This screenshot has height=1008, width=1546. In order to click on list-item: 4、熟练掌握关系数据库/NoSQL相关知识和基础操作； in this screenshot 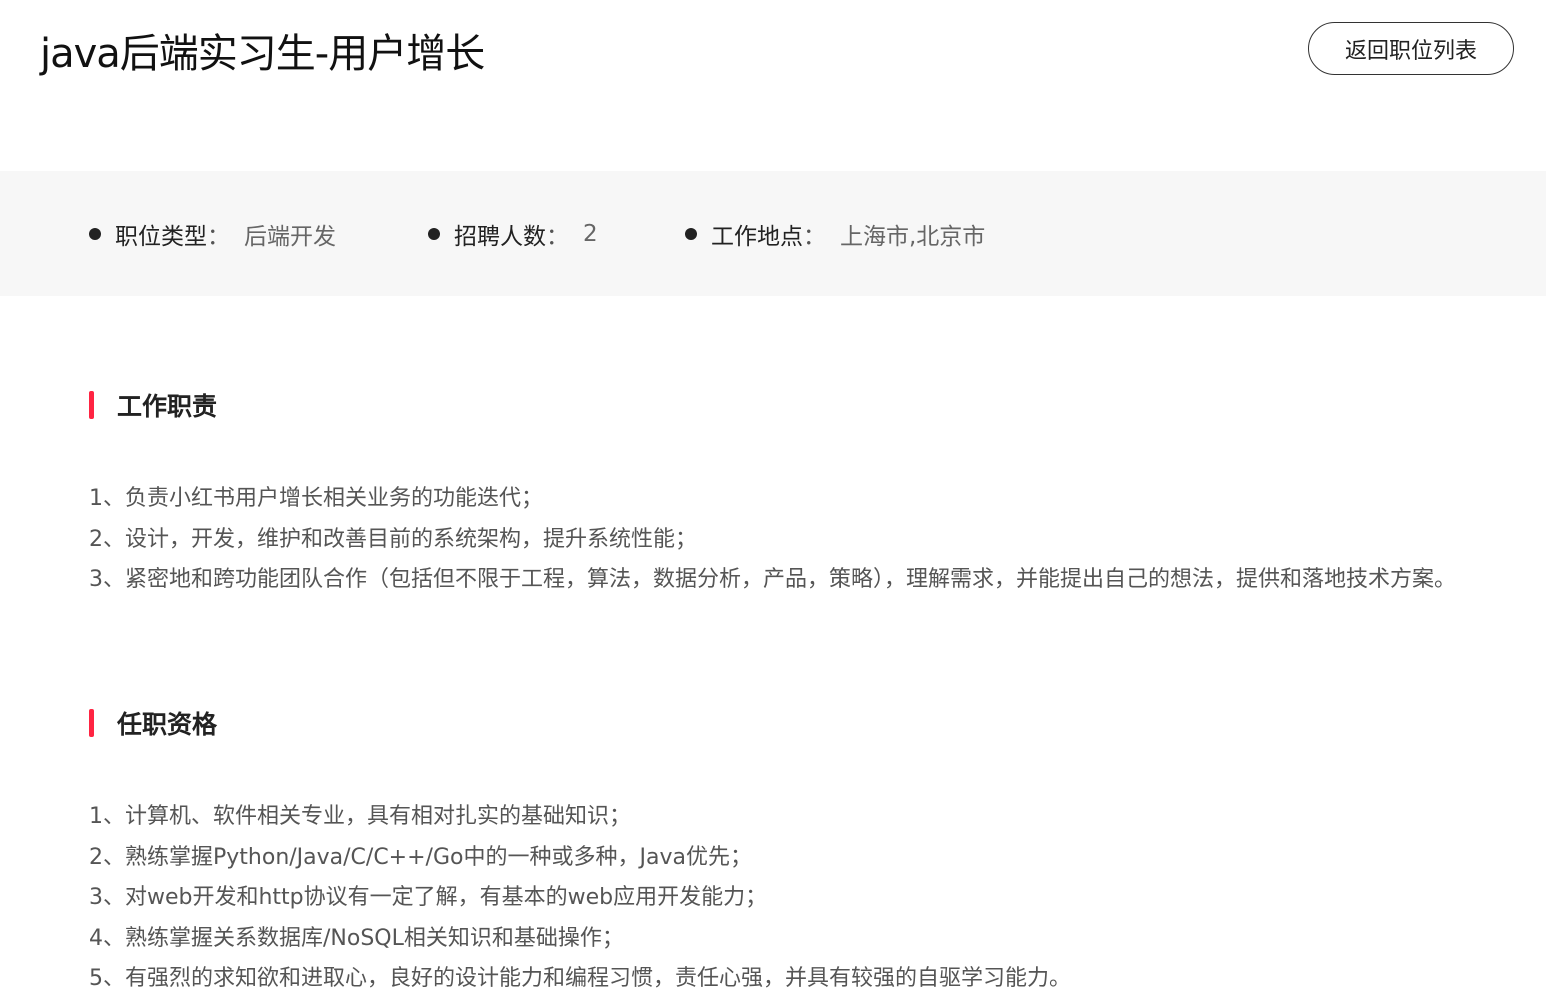, I will do `click(356, 938)`.